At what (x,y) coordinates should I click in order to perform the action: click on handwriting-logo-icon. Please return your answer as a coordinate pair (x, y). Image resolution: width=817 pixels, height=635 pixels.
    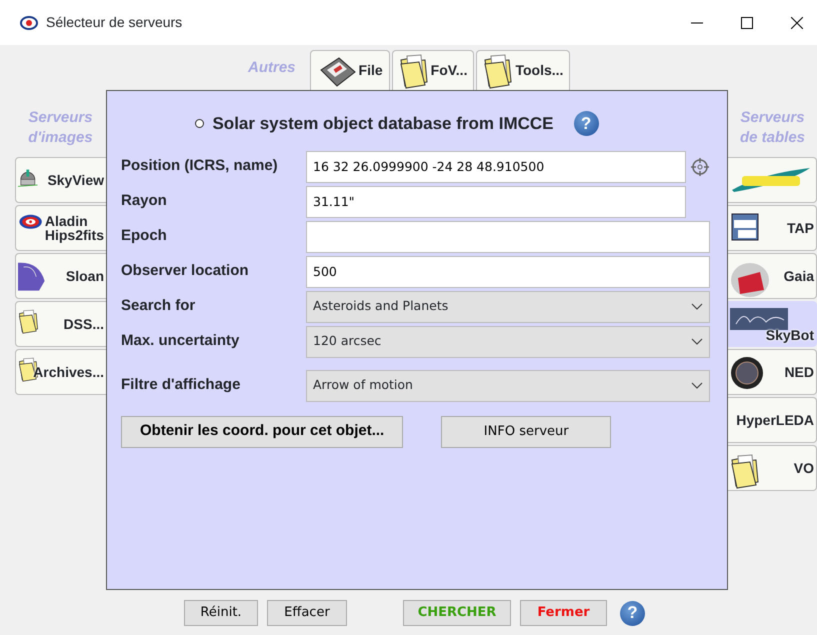
    Looking at the image, I should click on (759, 319).